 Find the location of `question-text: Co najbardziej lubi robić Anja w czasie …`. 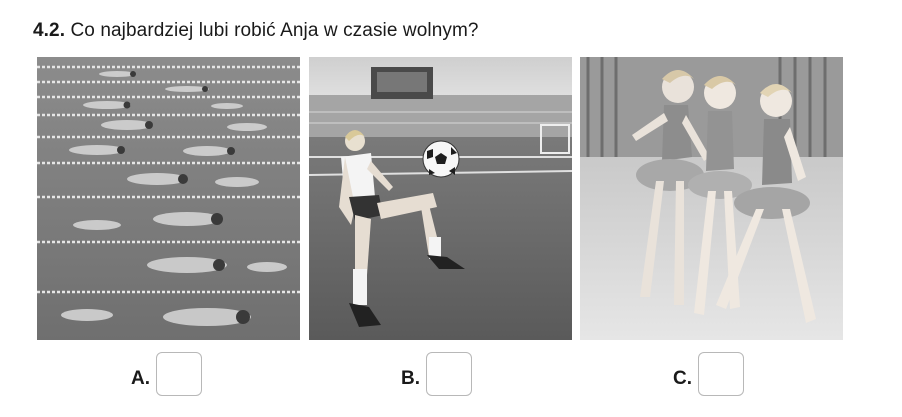

question-text: Co najbardziej lubi robić Anja w czasie … is located at coordinates (272, 30).